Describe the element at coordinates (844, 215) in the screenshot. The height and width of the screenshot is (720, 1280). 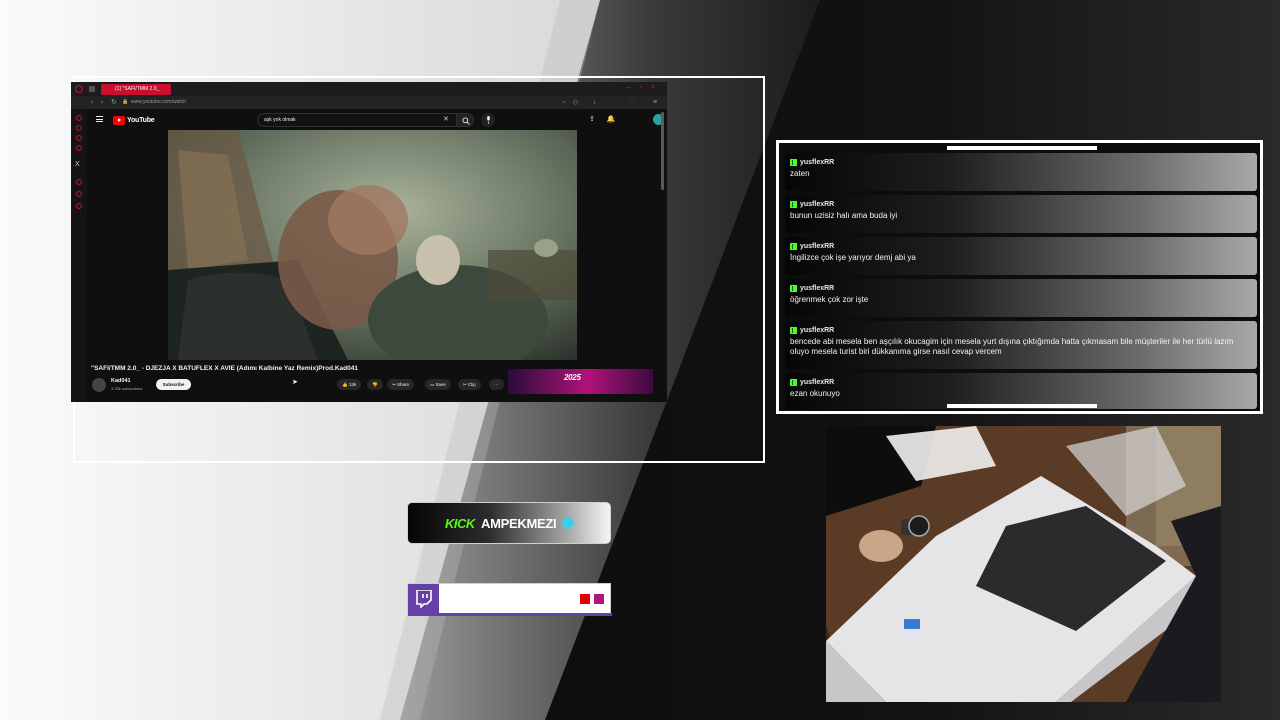
I see `chat-text: bunun uzisiz halı ama buda iyi` at that location.